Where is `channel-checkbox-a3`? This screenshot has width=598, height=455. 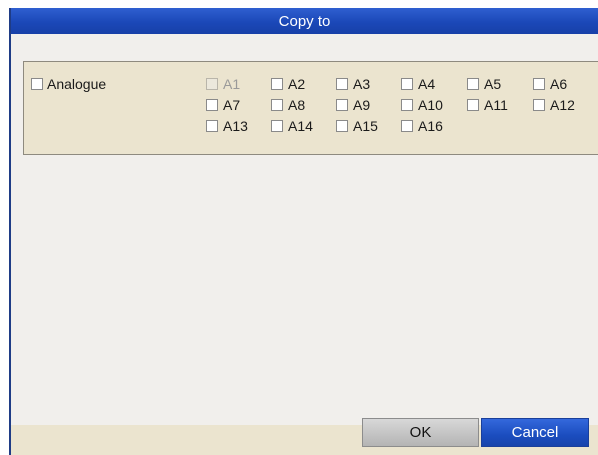
channel-checkbox-a3 is located at coordinates (342, 84).